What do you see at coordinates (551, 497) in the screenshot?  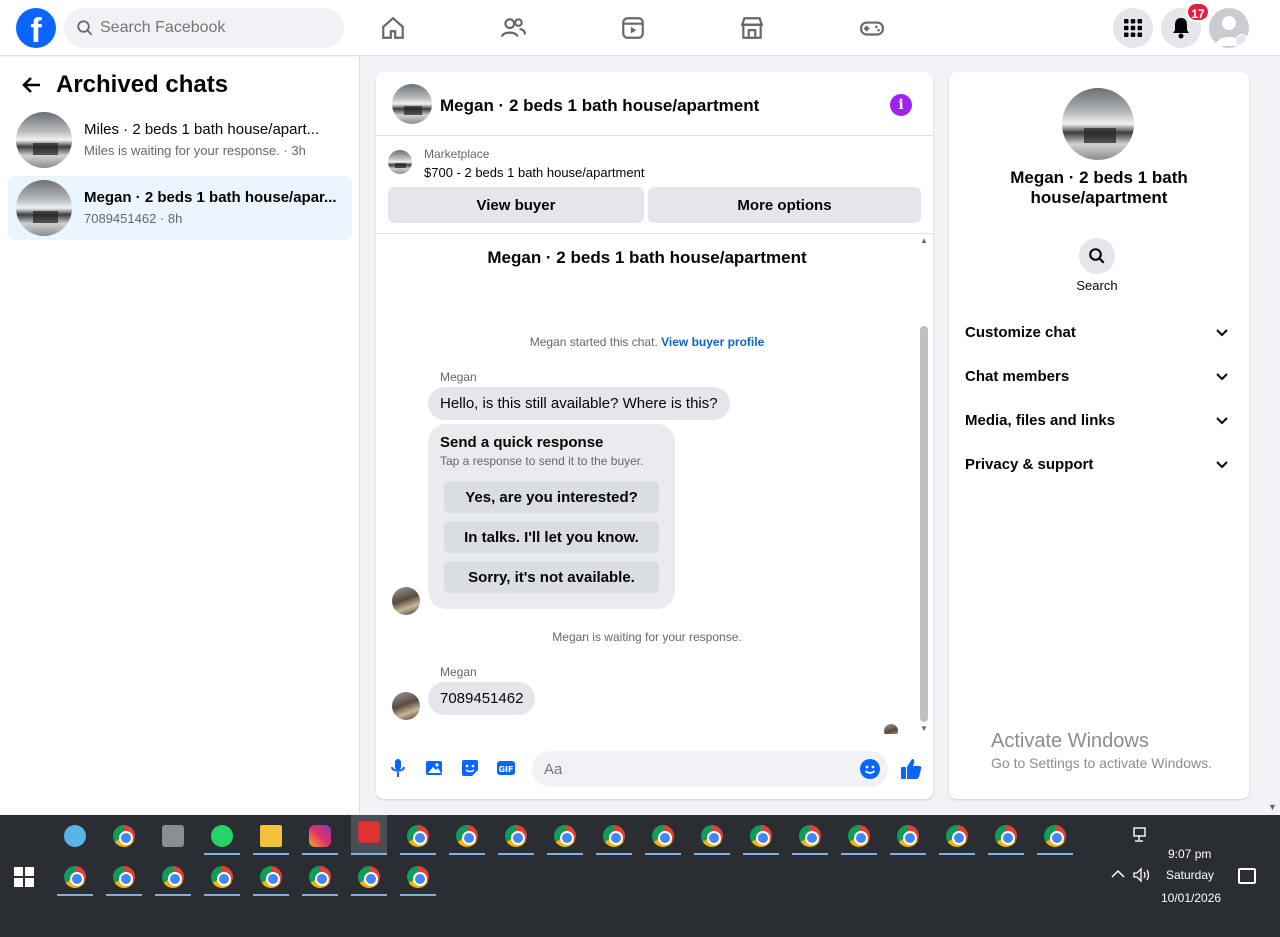 I see `quick-reply-interested: Yes, are you interested?` at bounding box center [551, 497].